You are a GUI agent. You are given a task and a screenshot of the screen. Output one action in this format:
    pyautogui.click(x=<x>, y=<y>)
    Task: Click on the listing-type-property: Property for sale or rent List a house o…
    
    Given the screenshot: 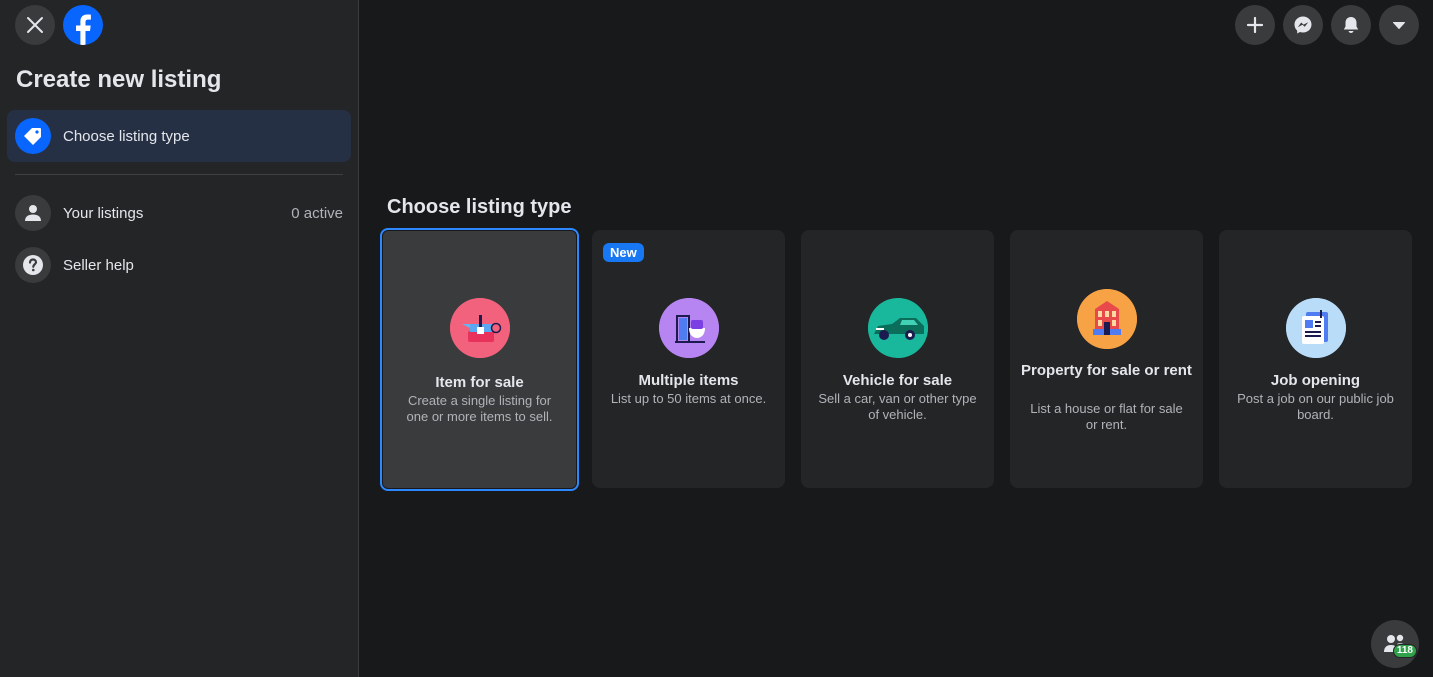 What is the action you would take?
    pyautogui.click(x=1106, y=359)
    